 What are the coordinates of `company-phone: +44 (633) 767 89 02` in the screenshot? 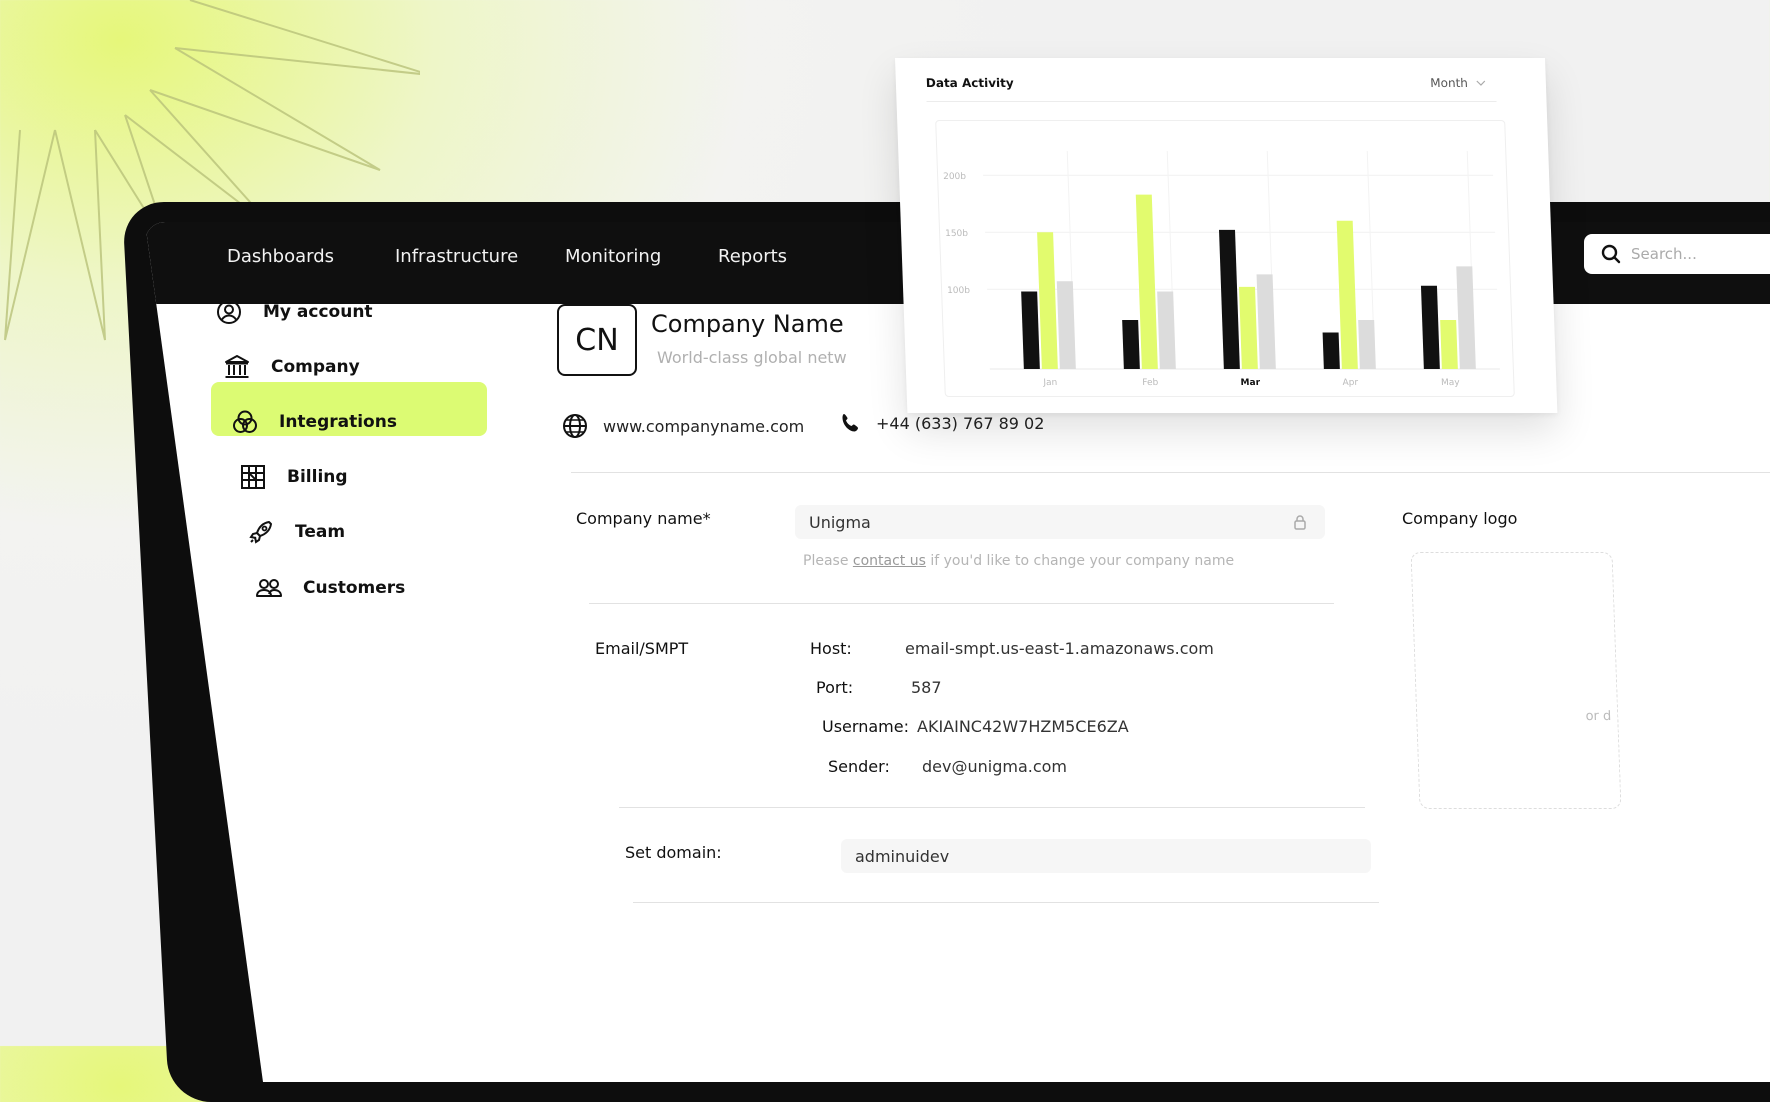 It's located at (942, 423).